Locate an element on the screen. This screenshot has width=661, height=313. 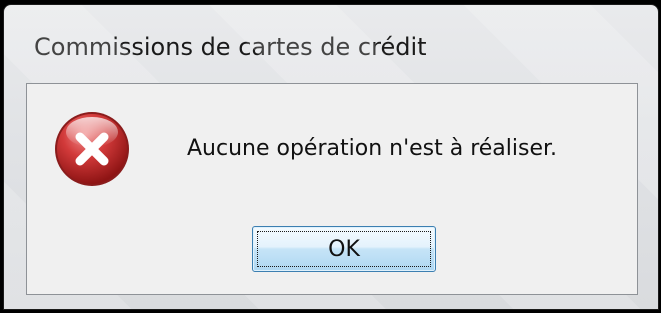
window-title: Commissions de cartes de crédit is located at coordinates (230, 47).